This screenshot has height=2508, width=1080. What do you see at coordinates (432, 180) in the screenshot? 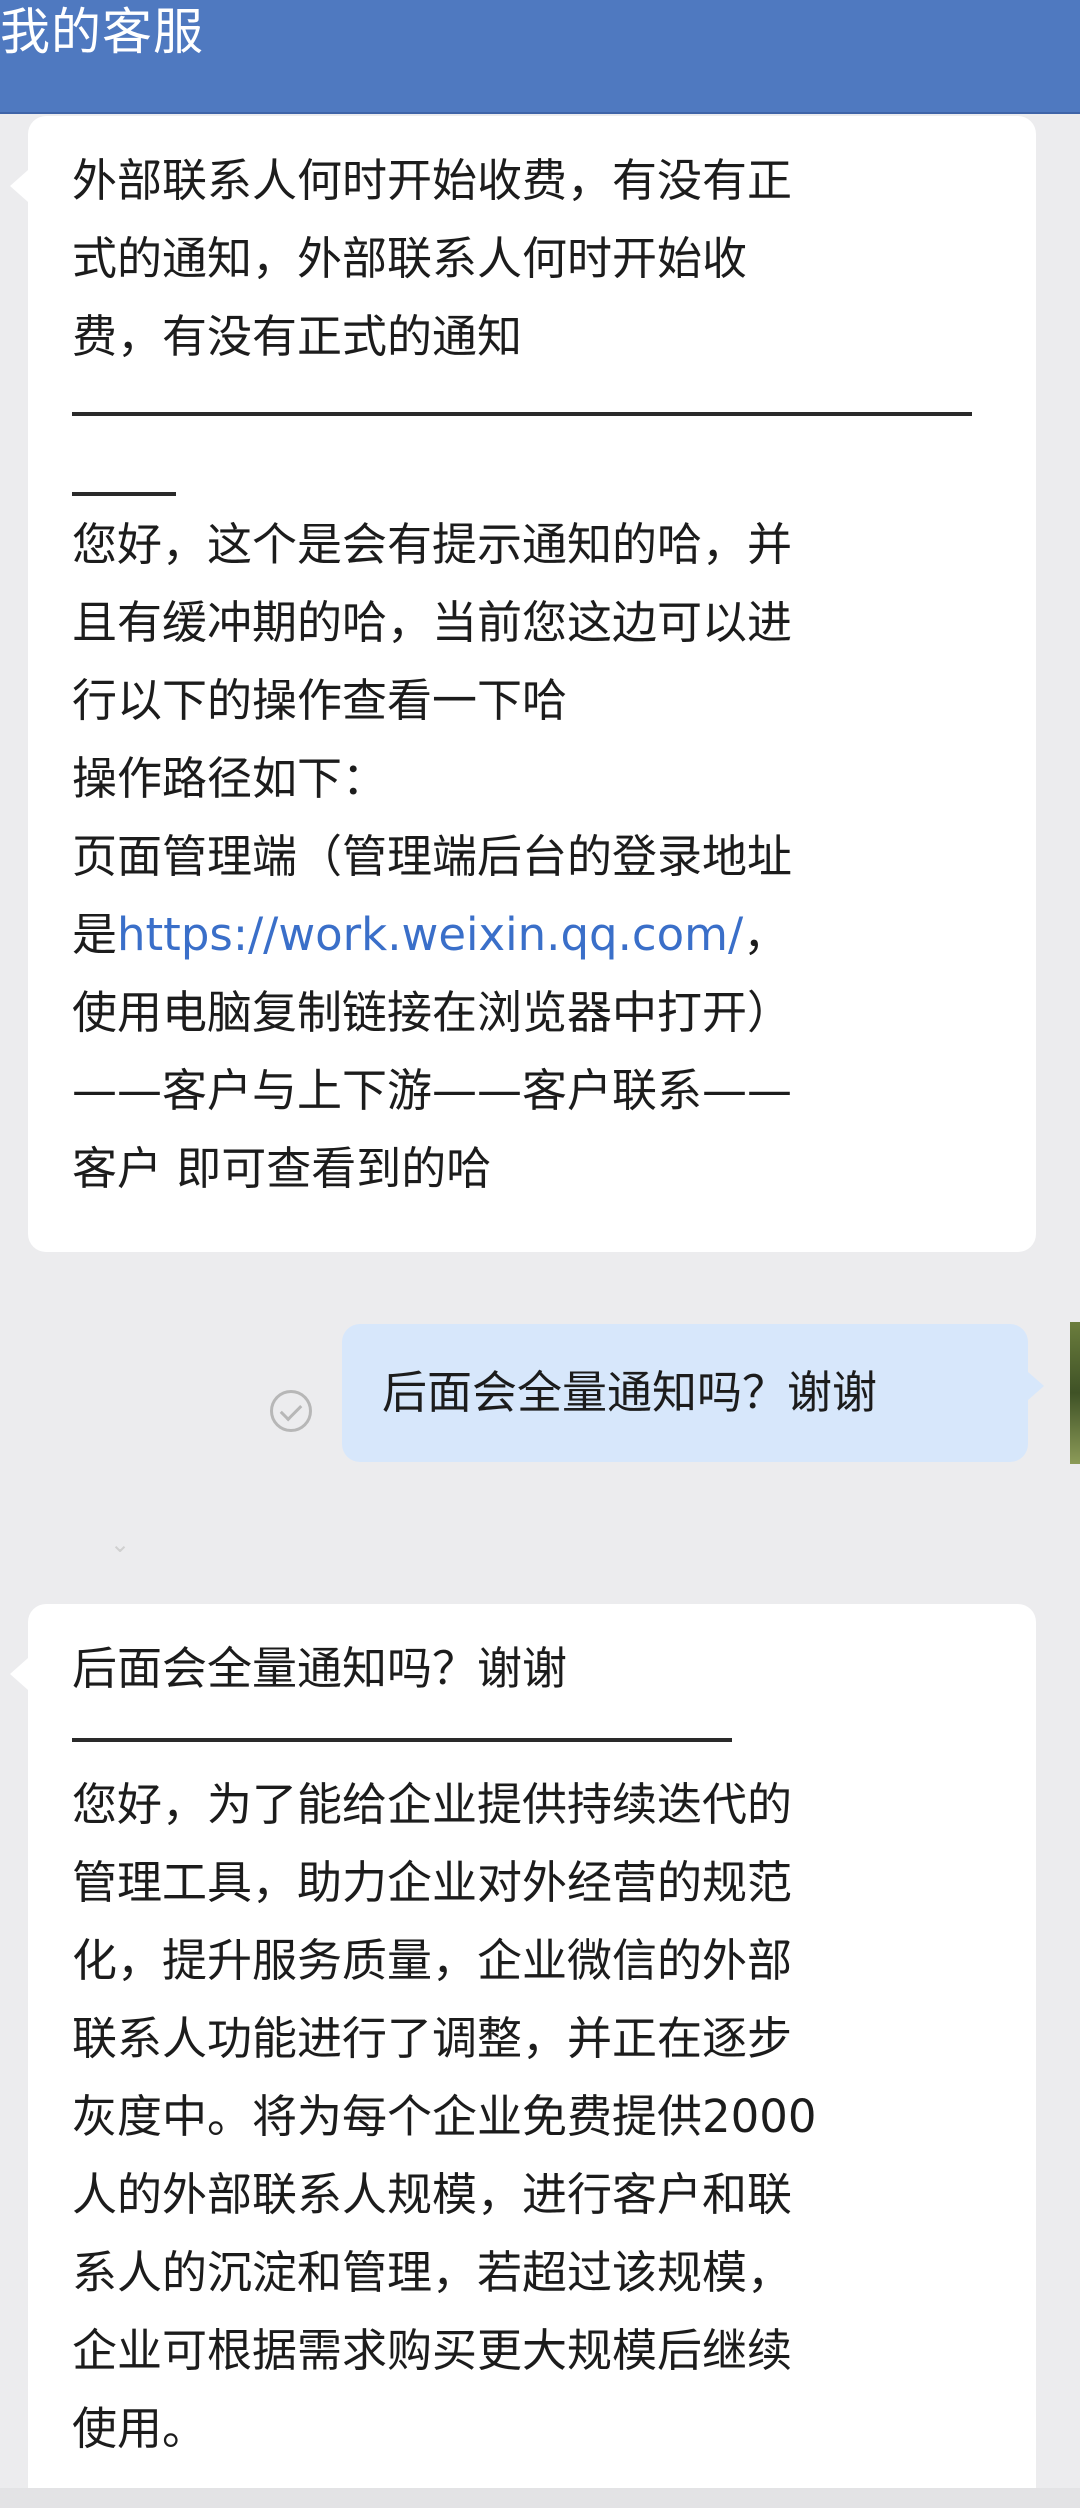
I see `quoted-question-line: 外部联系人何时开始收费，有没有正` at bounding box center [432, 180].